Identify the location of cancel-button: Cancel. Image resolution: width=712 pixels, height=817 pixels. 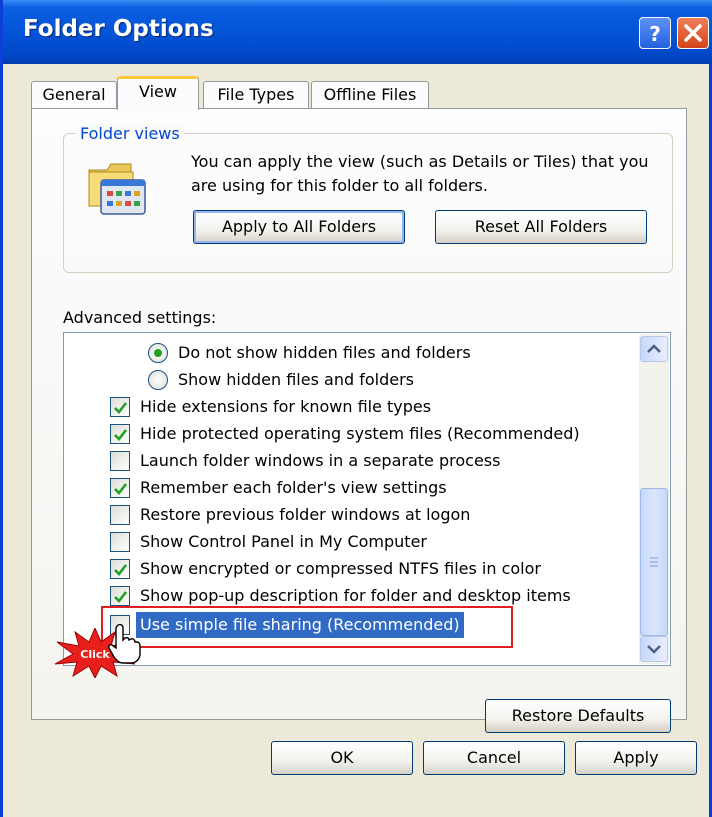
(494, 758).